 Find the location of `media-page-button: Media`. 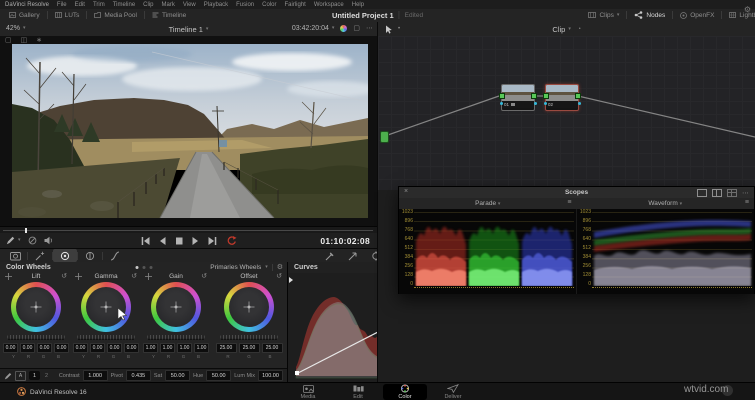

media-page-button: Media is located at coordinates (308, 392).